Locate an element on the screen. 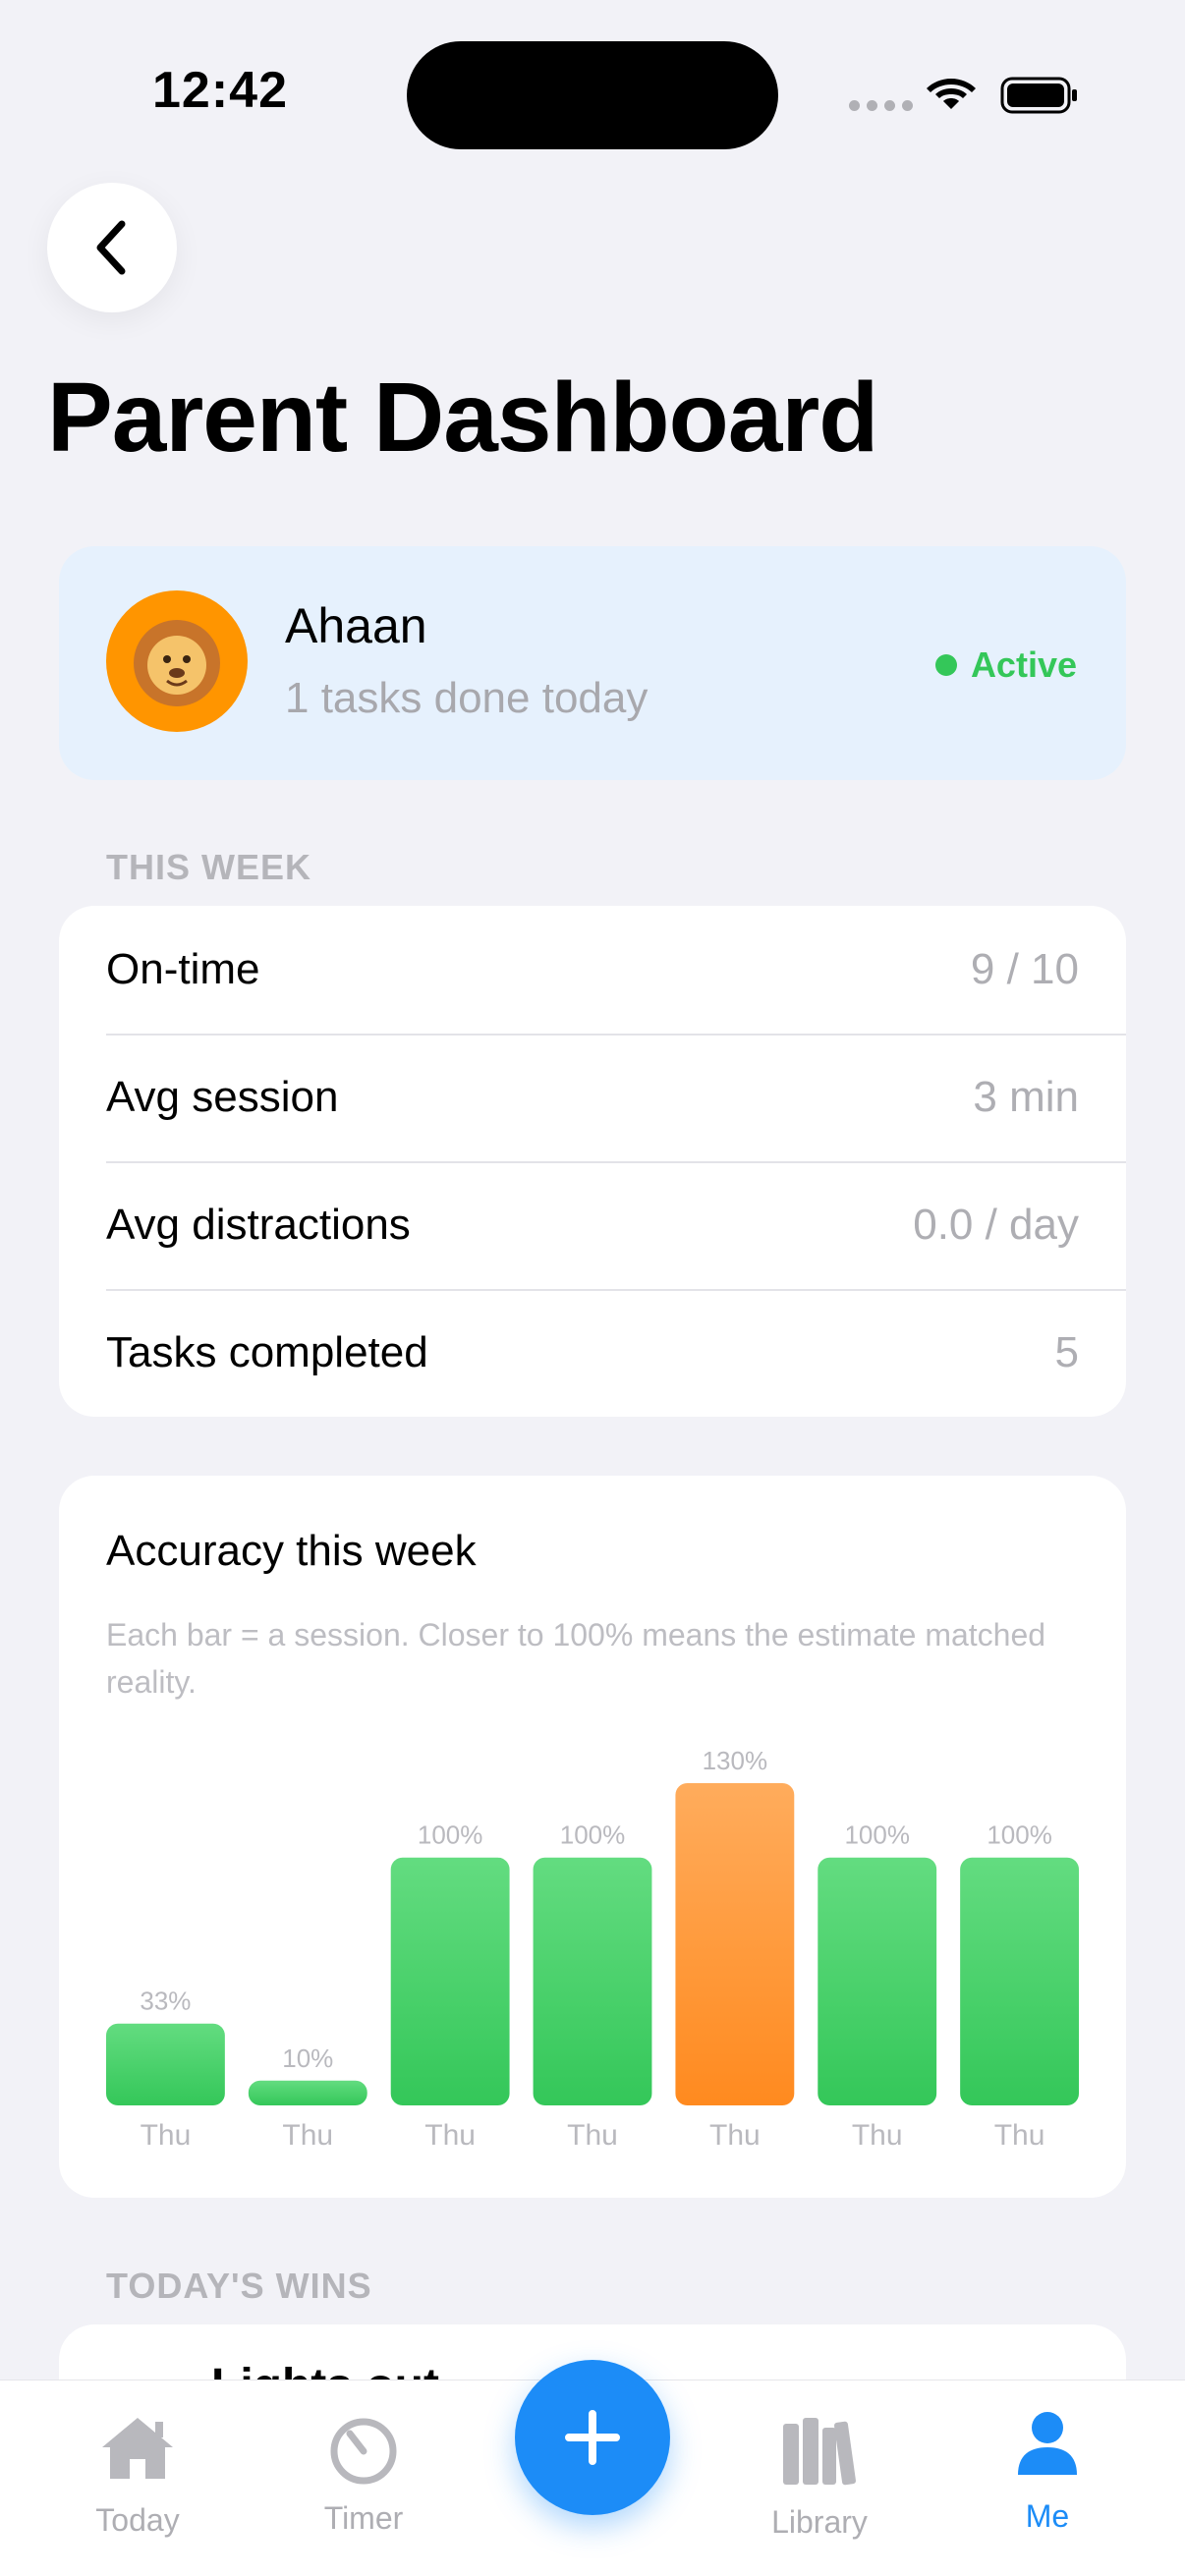  back-button is located at coordinates (112, 247).